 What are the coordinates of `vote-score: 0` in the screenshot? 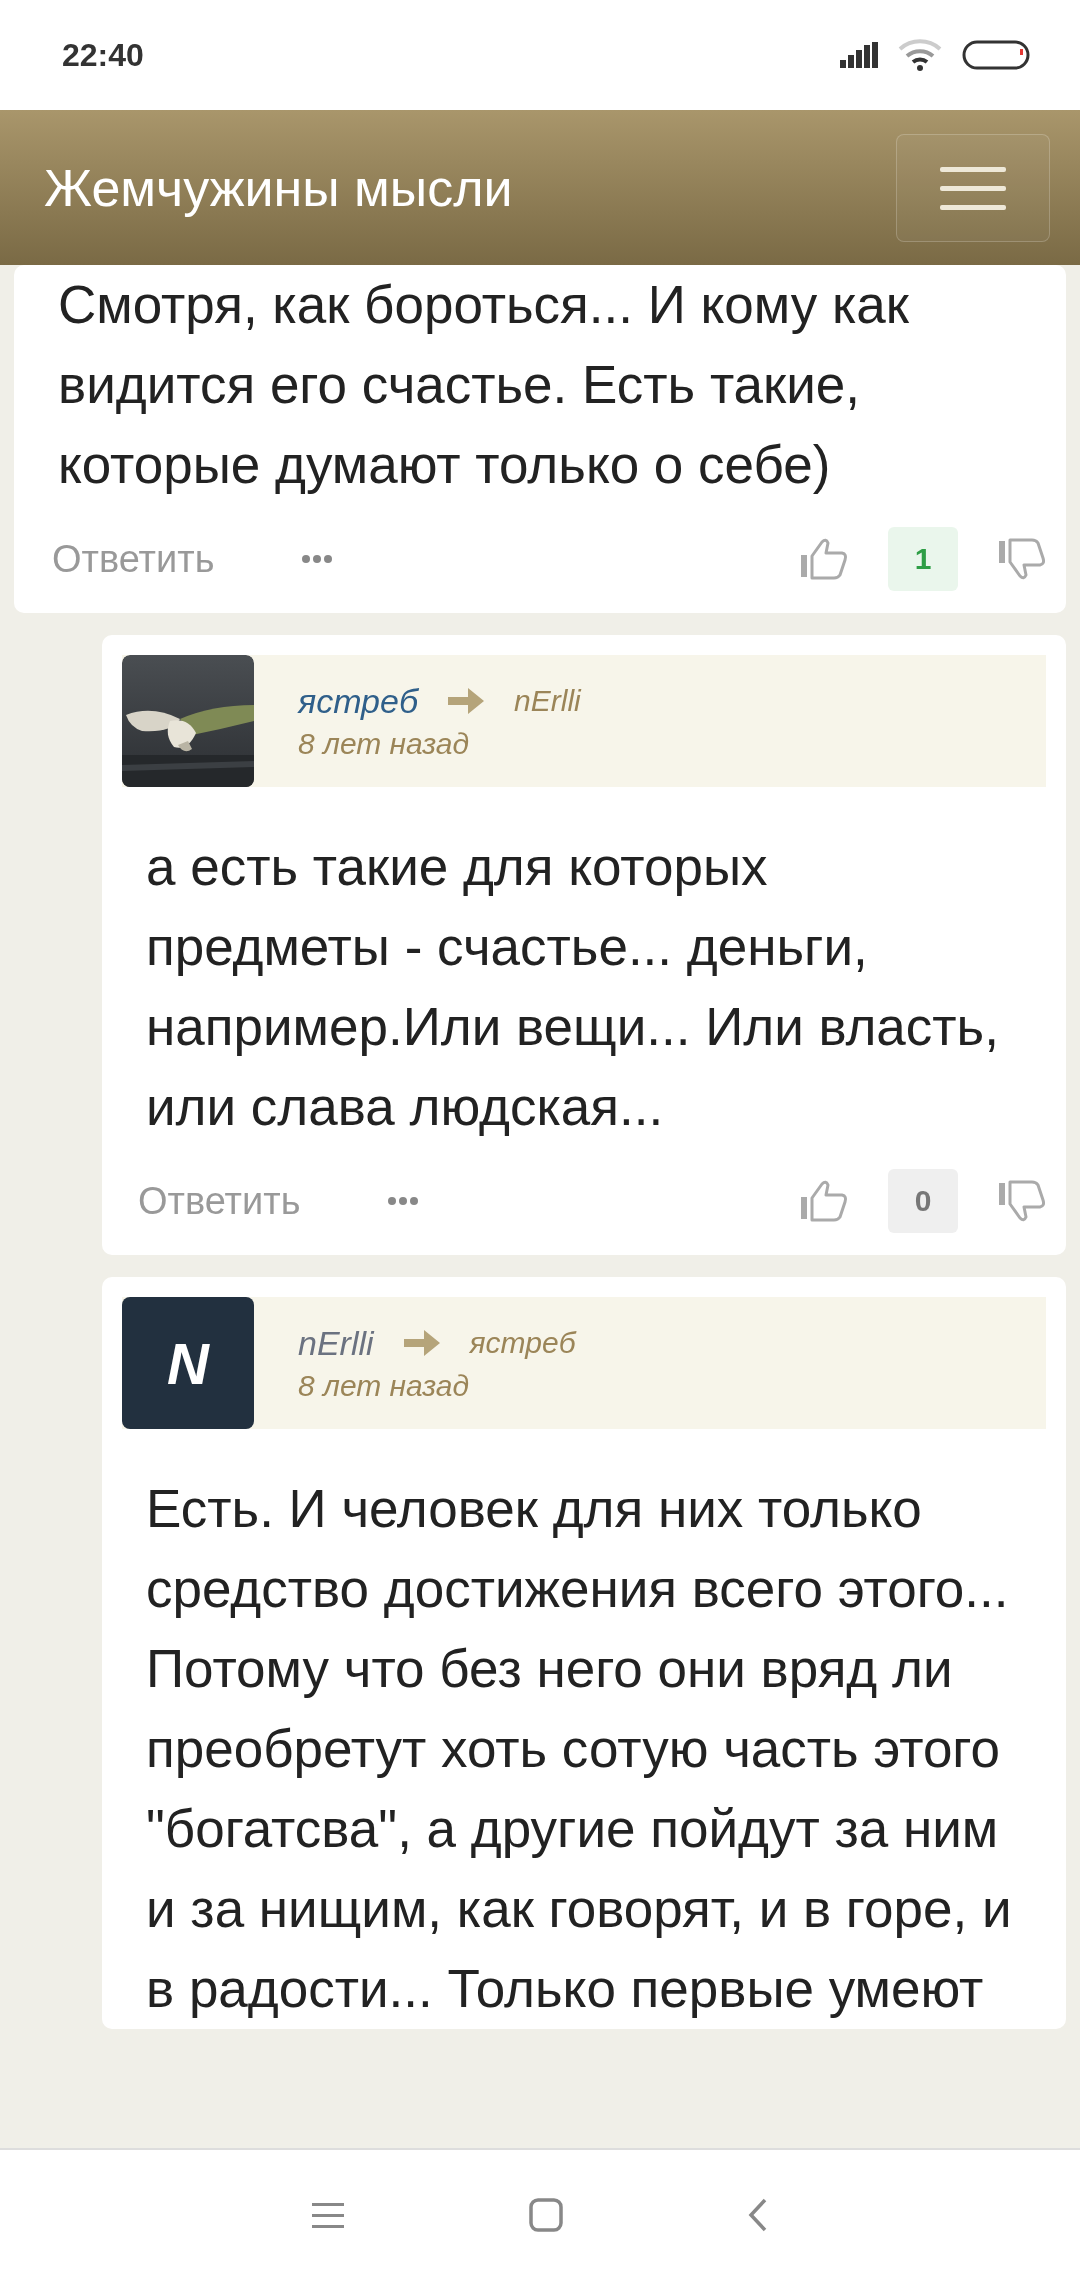 It's located at (923, 1201).